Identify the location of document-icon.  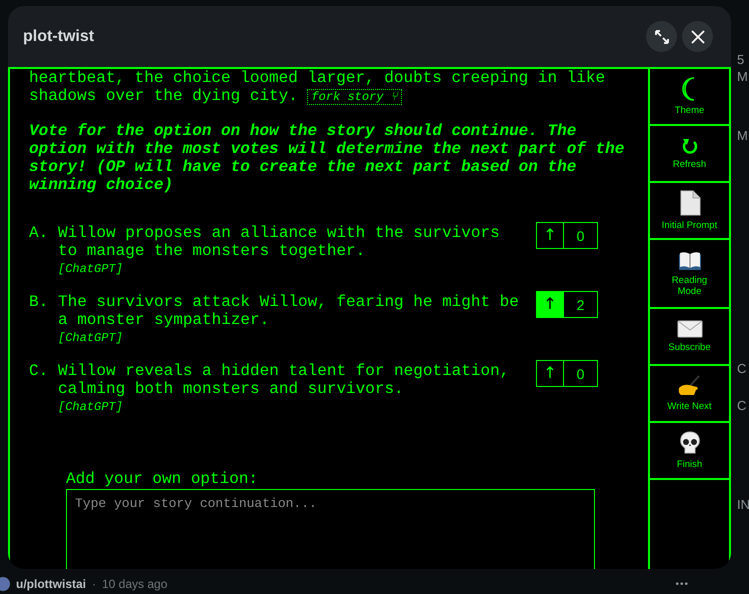
(689, 203).